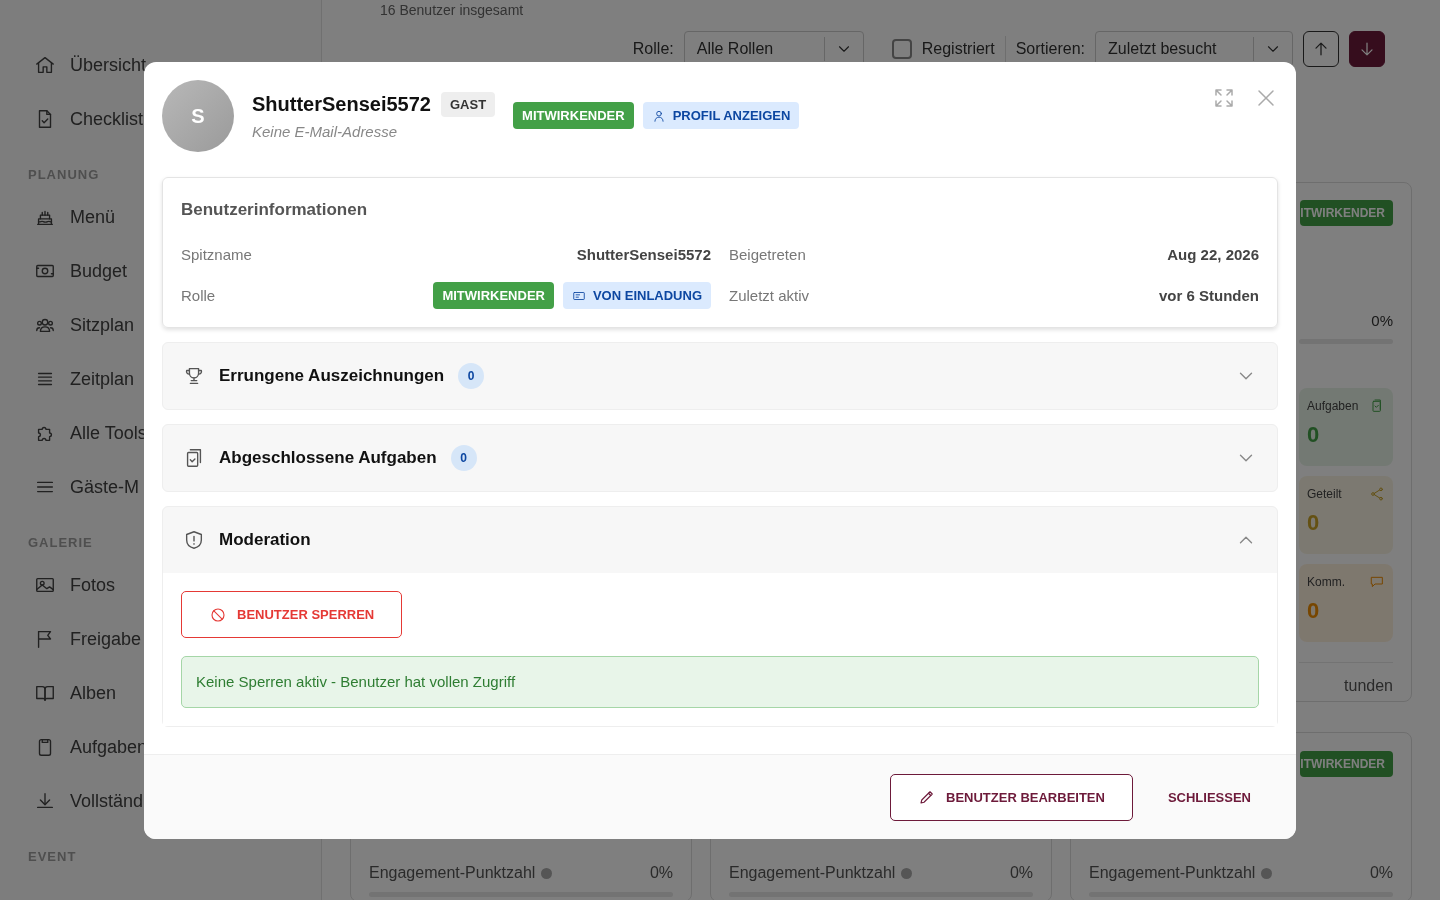  What do you see at coordinates (341, 104) in the screenshot?
I see `user-name: ShutterSensei5572` at bounding box center [341, 104].